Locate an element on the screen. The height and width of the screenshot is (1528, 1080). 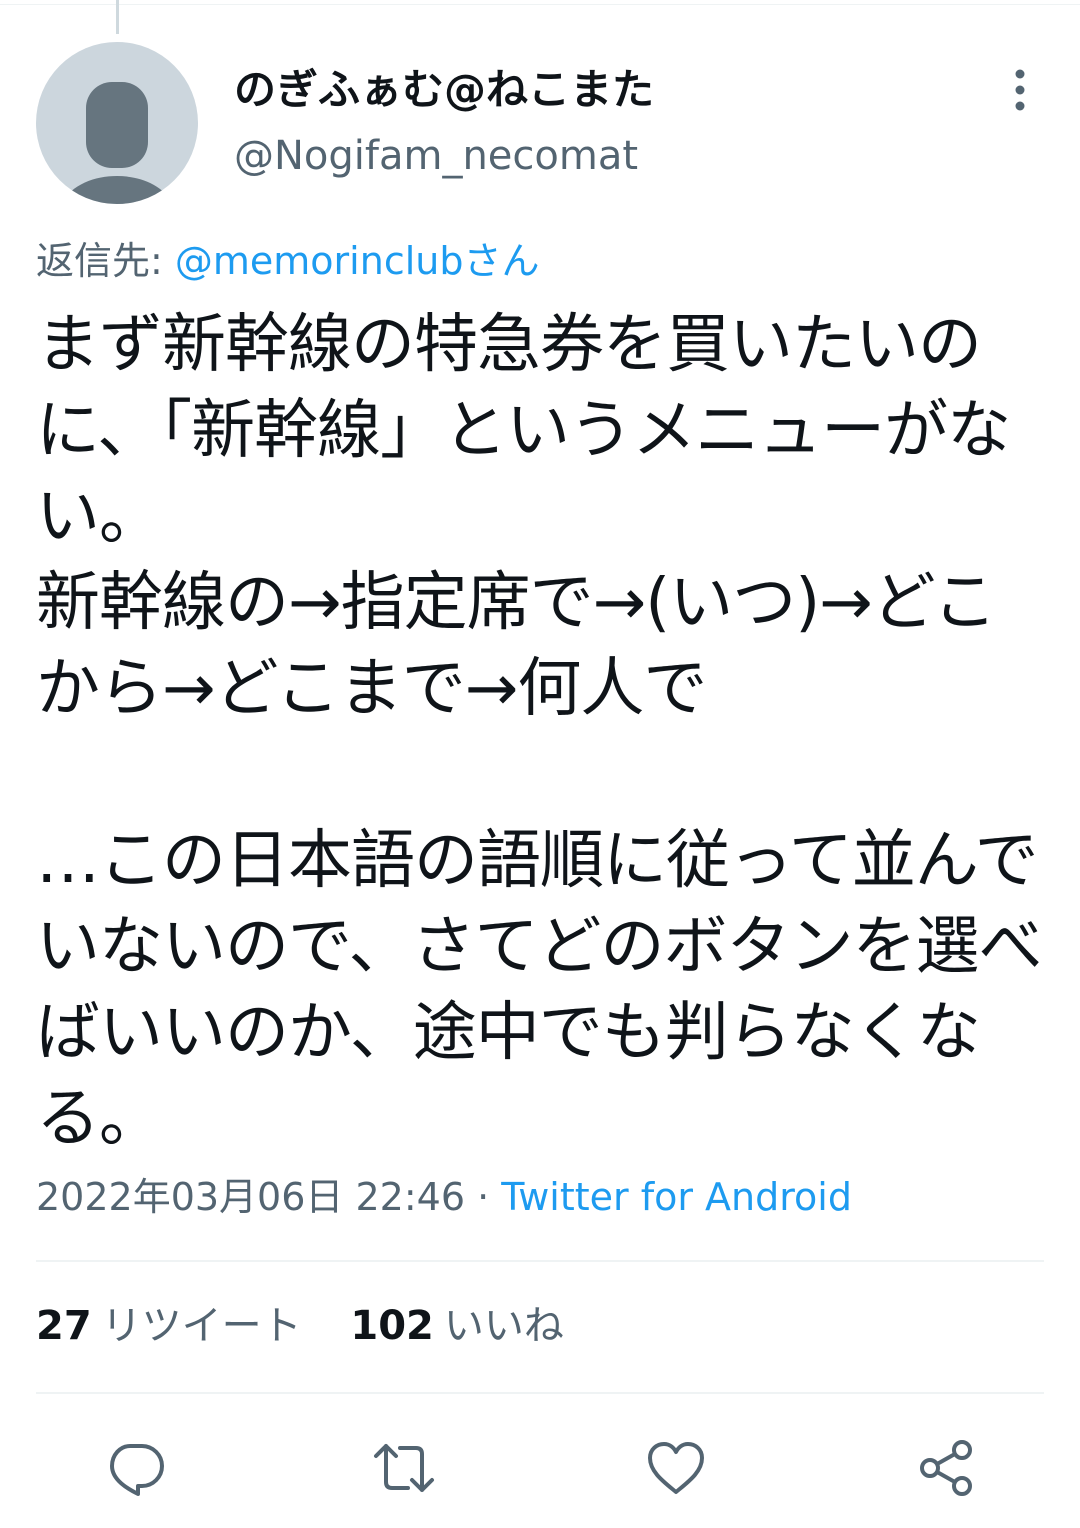
reply-button is located at coordinates (136, 1468).